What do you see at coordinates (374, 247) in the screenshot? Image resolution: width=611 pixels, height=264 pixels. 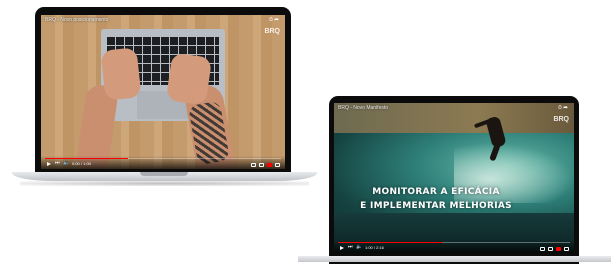 I see `time-display: 1:00 / 2:16` at bounding box center [374, 247].